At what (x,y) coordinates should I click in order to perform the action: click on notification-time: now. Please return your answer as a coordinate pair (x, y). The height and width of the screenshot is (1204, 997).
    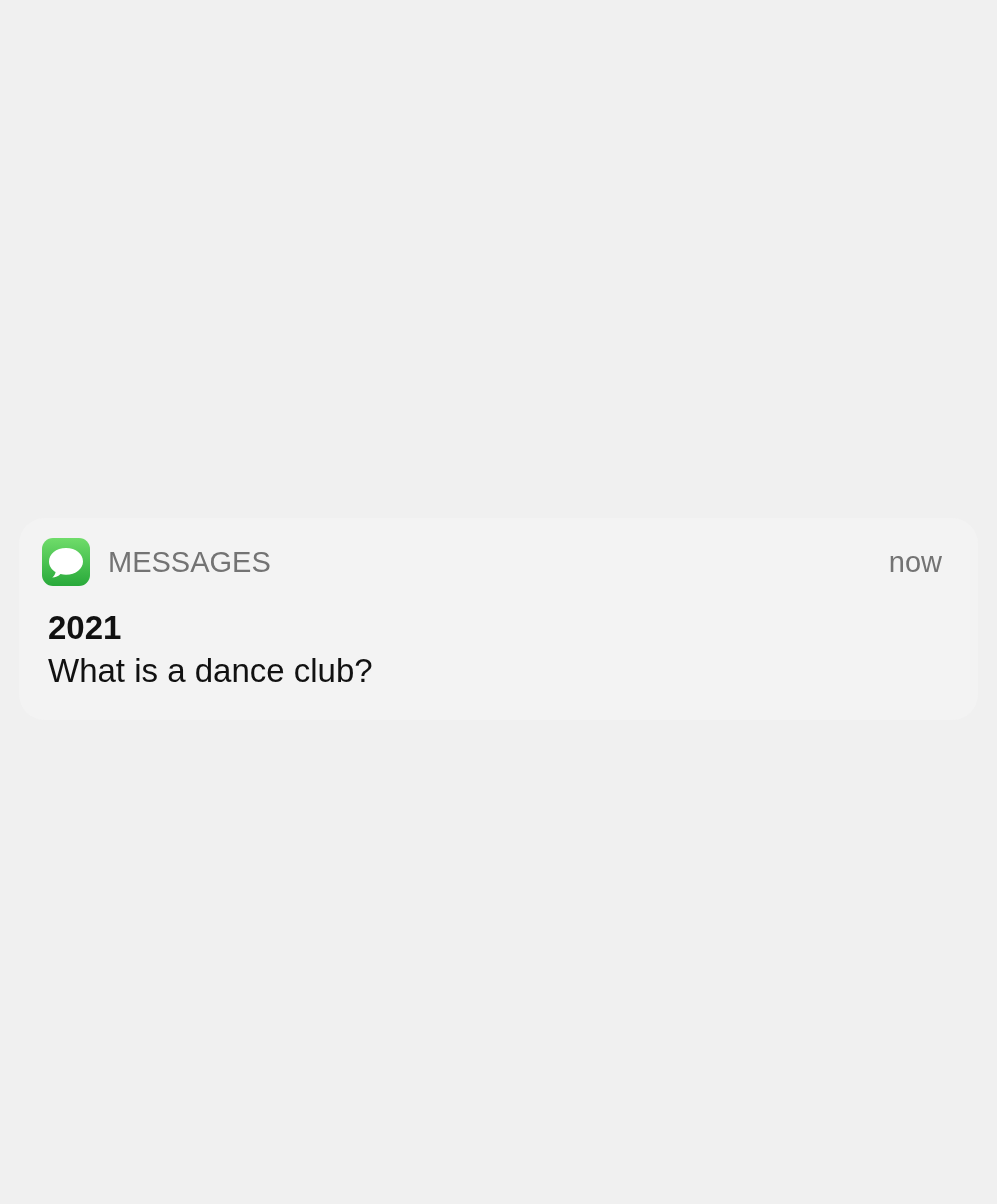
    Looking at the image, I should click on (915, 562).